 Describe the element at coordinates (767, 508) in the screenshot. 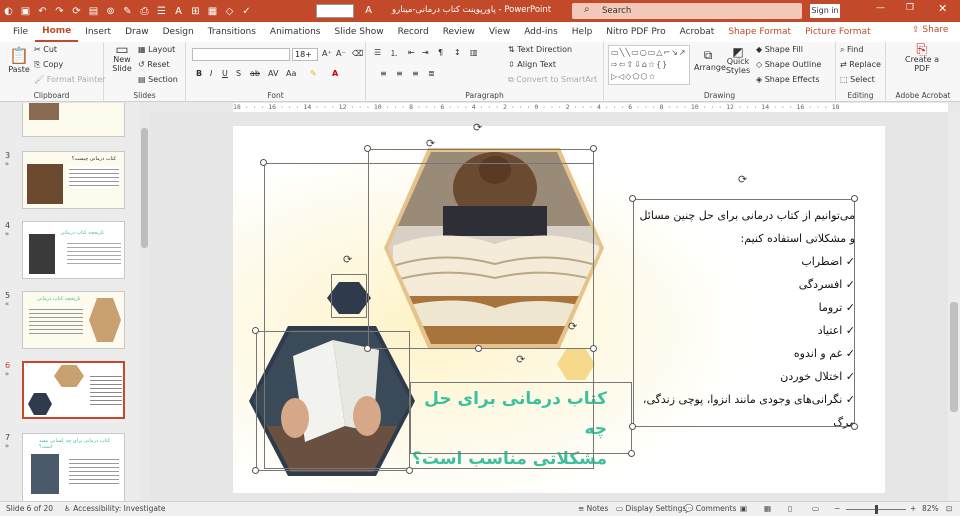

I see `slide-sorter-icon: ▦` at that location.